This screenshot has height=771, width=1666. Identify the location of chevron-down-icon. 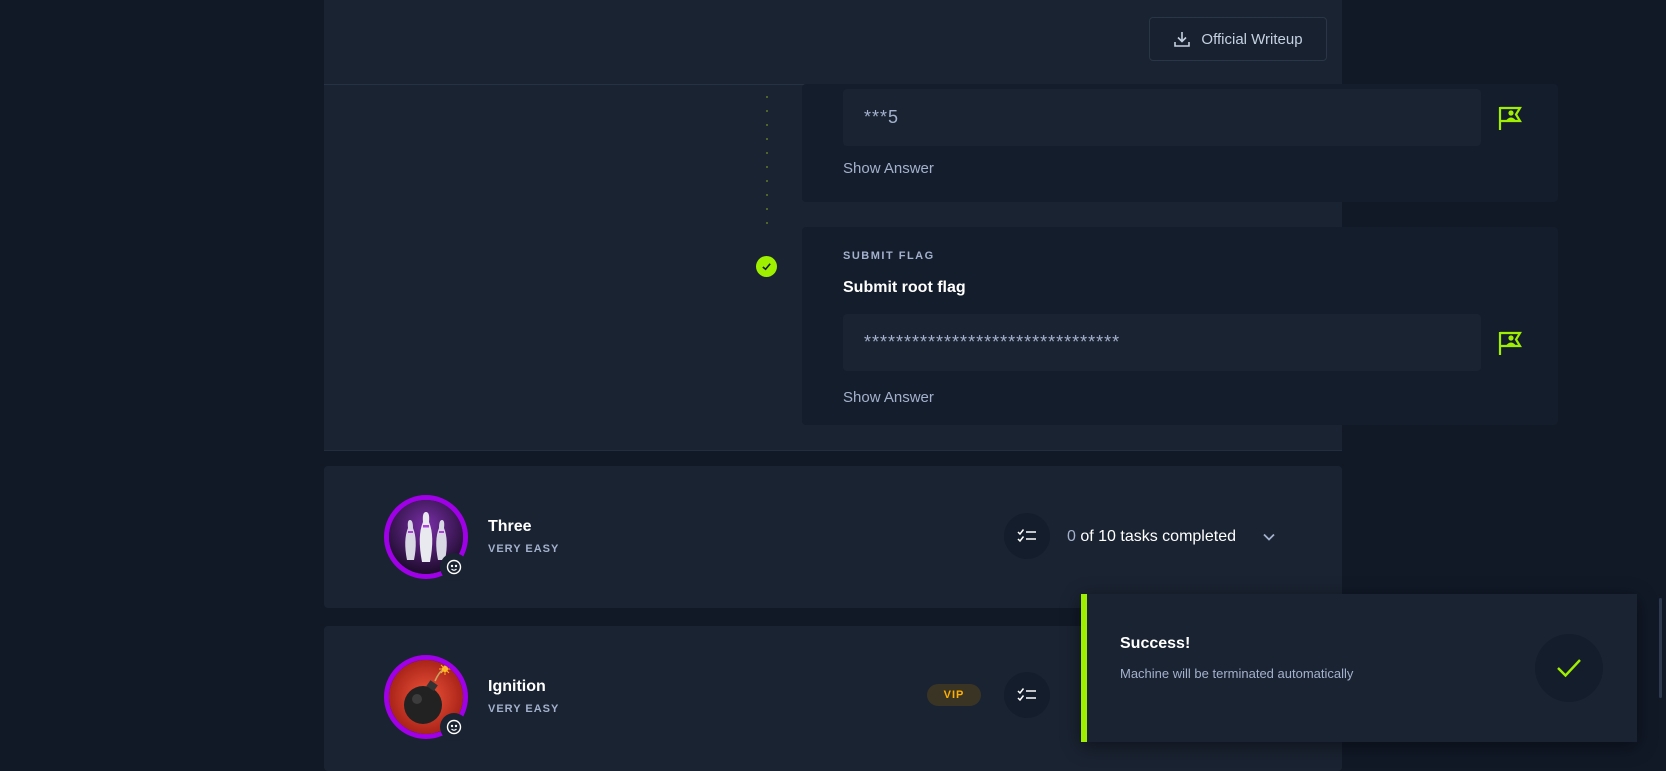
(1269, 537).